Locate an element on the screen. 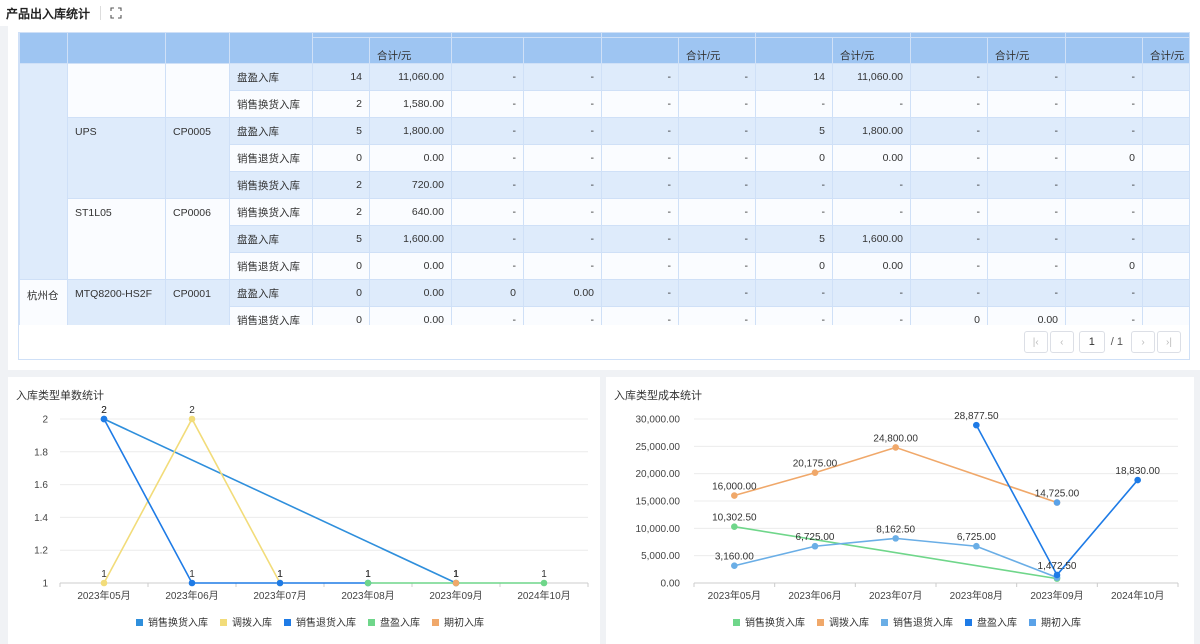 Image resolution: width=1200 pixels, height=644 pixels. x-tick-label: 2023年08月 is located at coordinates (976, 595).